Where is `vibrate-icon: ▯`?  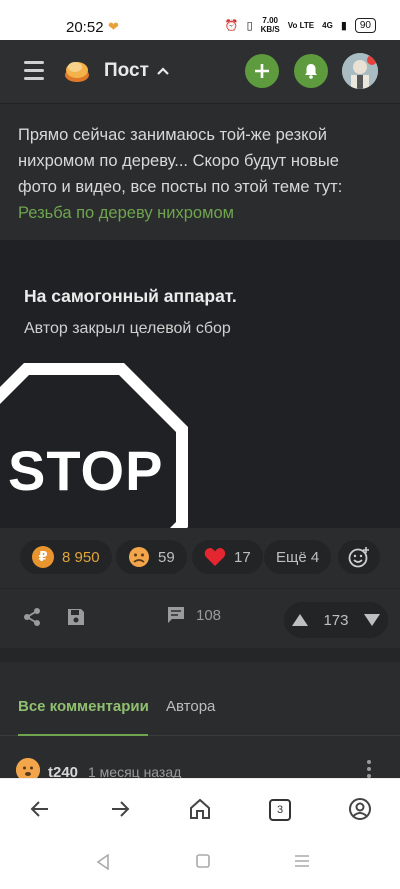
vibrate-icon: ▯ is located at coordinates (249, 25).